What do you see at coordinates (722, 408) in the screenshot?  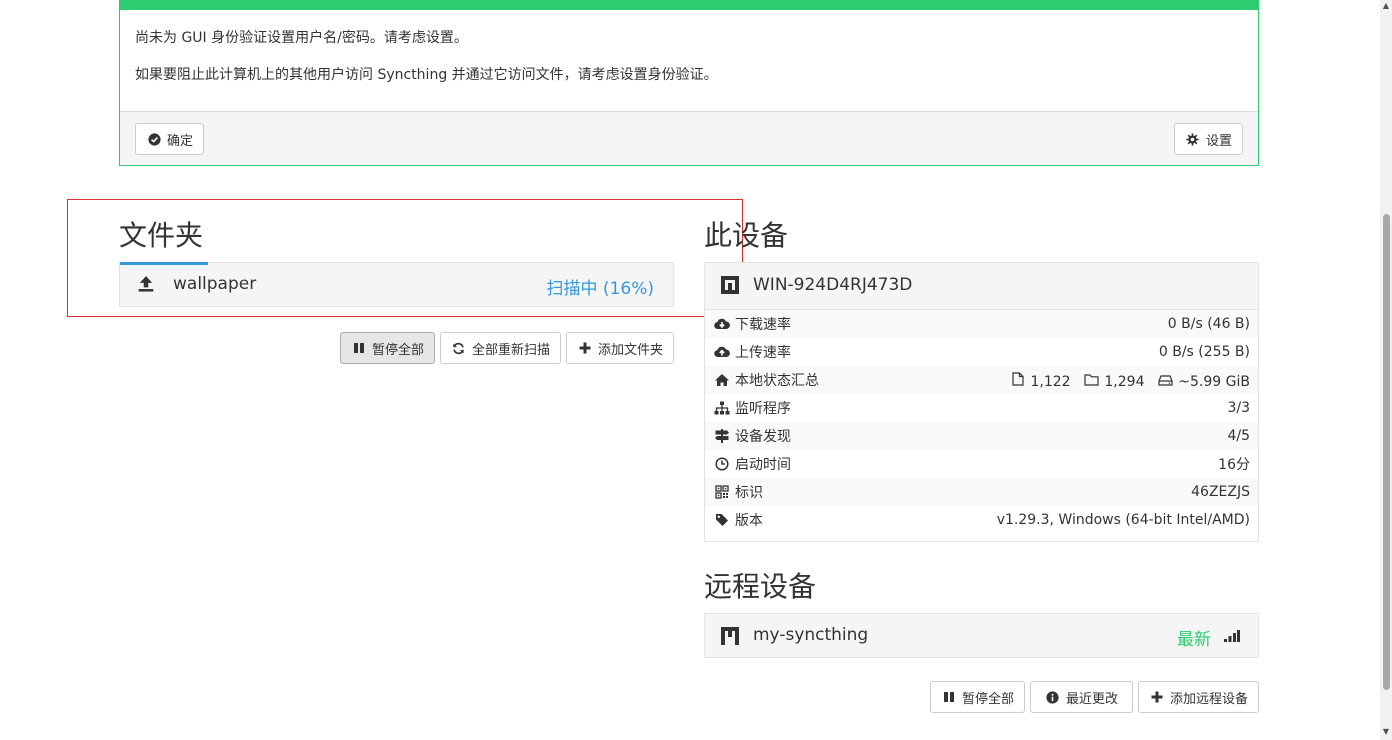 I see `sitemap-icon` at bounding box center [722, 408].